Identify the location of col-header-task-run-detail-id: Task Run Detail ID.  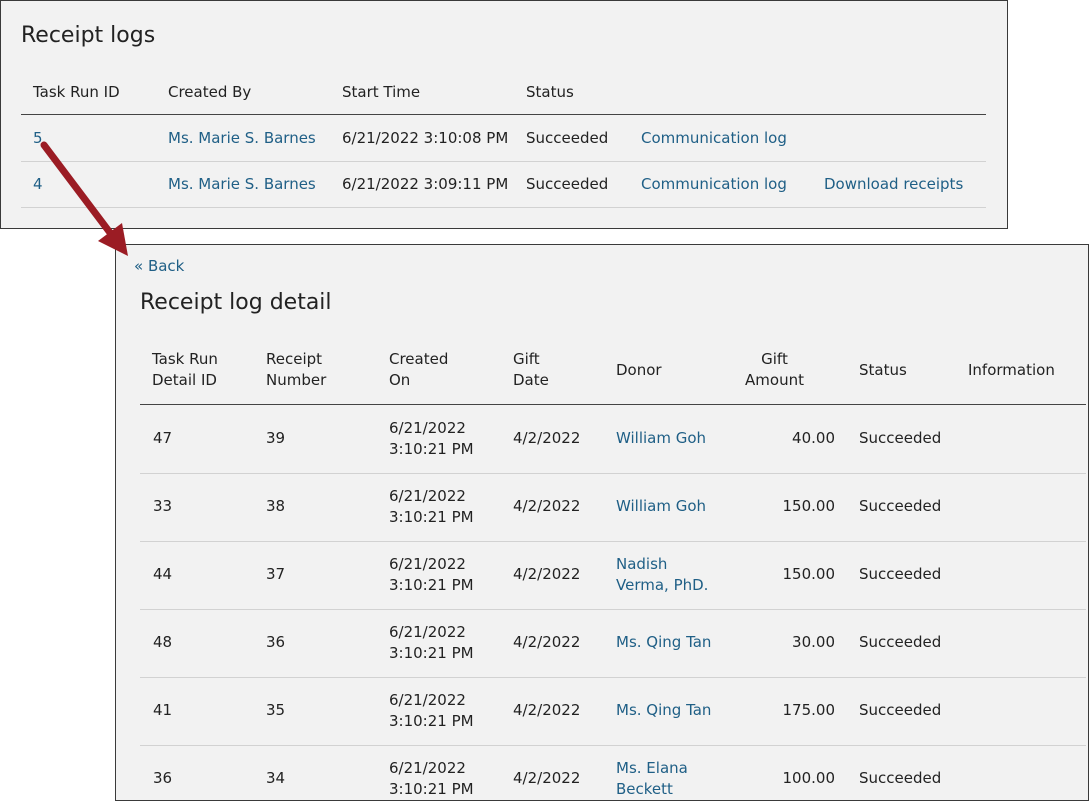
(185, 369).